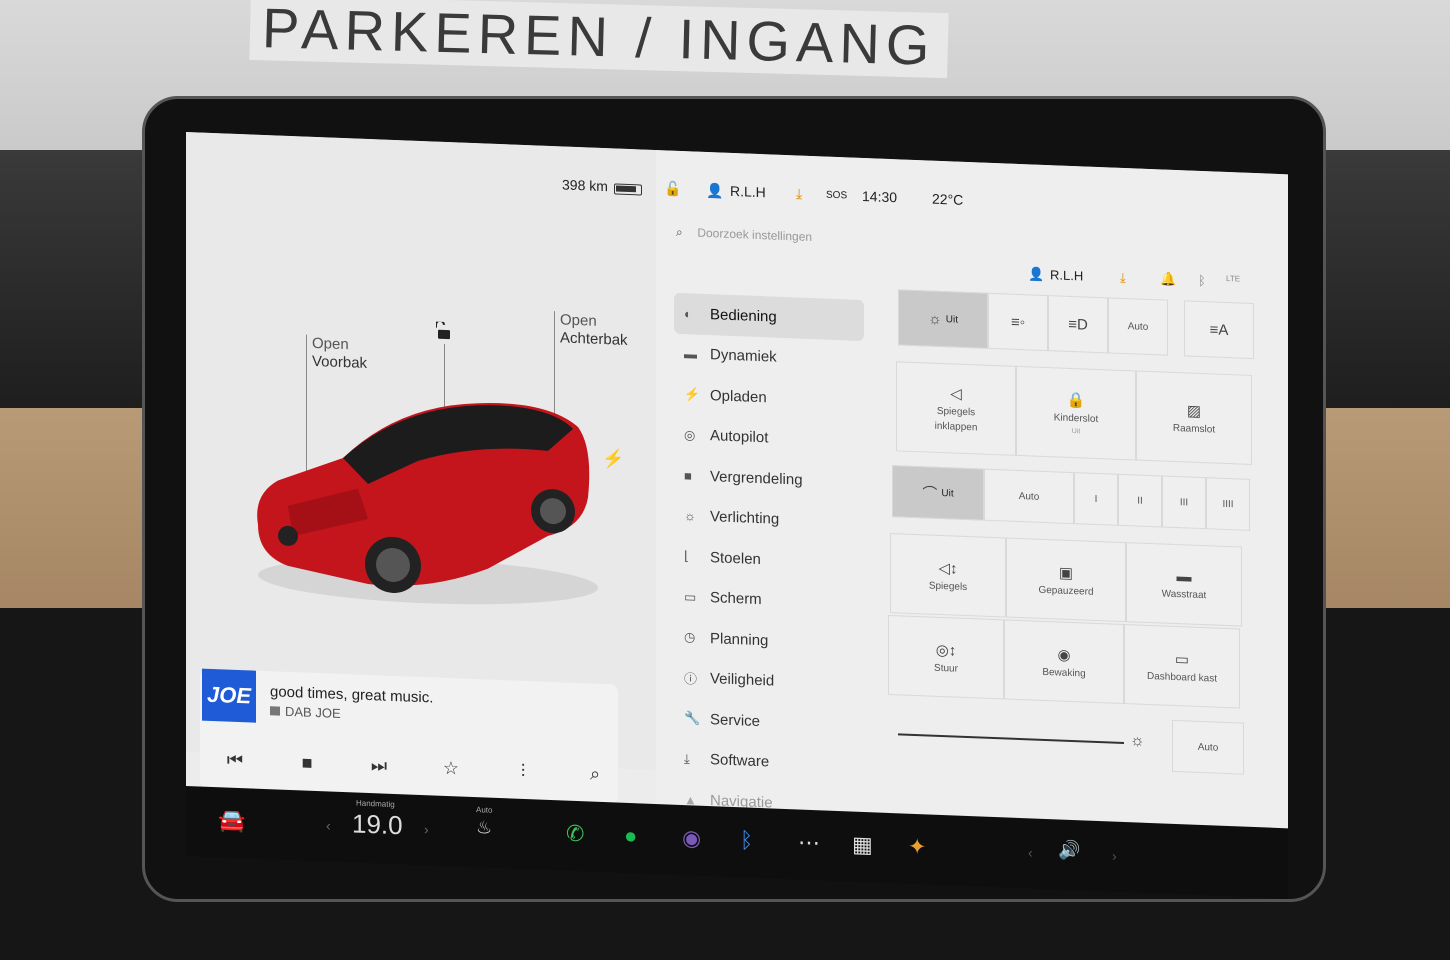 The width and height of the screenshot is (1450, 960). I want to click on menu-item-opladen: ⚡ Opladen, so click(774, 398).